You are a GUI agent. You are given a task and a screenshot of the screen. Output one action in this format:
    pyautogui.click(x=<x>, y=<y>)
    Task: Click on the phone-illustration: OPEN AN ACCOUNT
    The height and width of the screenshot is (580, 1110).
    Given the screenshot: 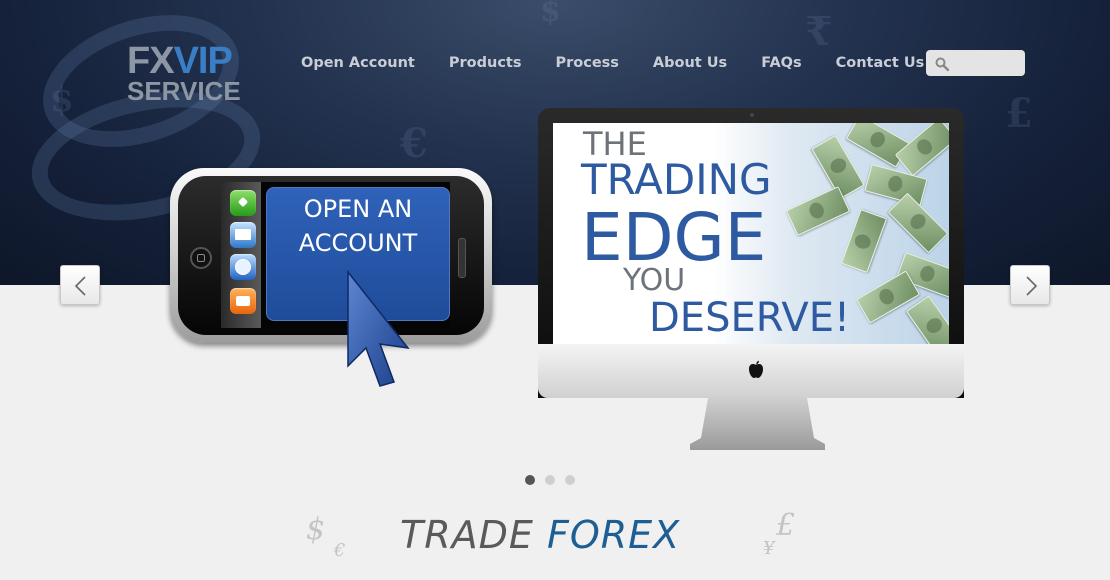 What is the action you would take?
    pyautogui.click(x=331, y=255)
    